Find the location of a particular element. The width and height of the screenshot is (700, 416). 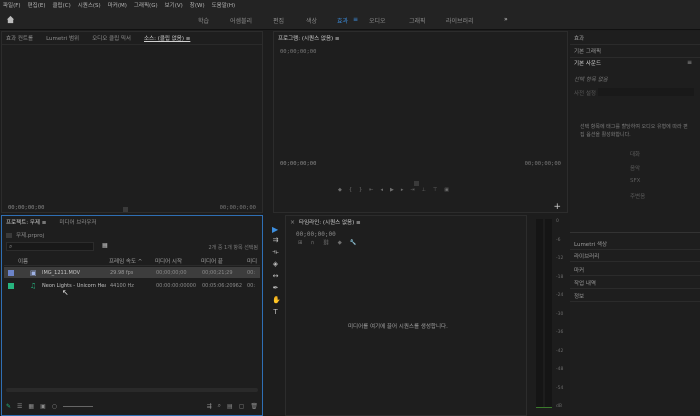

snap-icon: ∩ is located at coordinates (313, 243).